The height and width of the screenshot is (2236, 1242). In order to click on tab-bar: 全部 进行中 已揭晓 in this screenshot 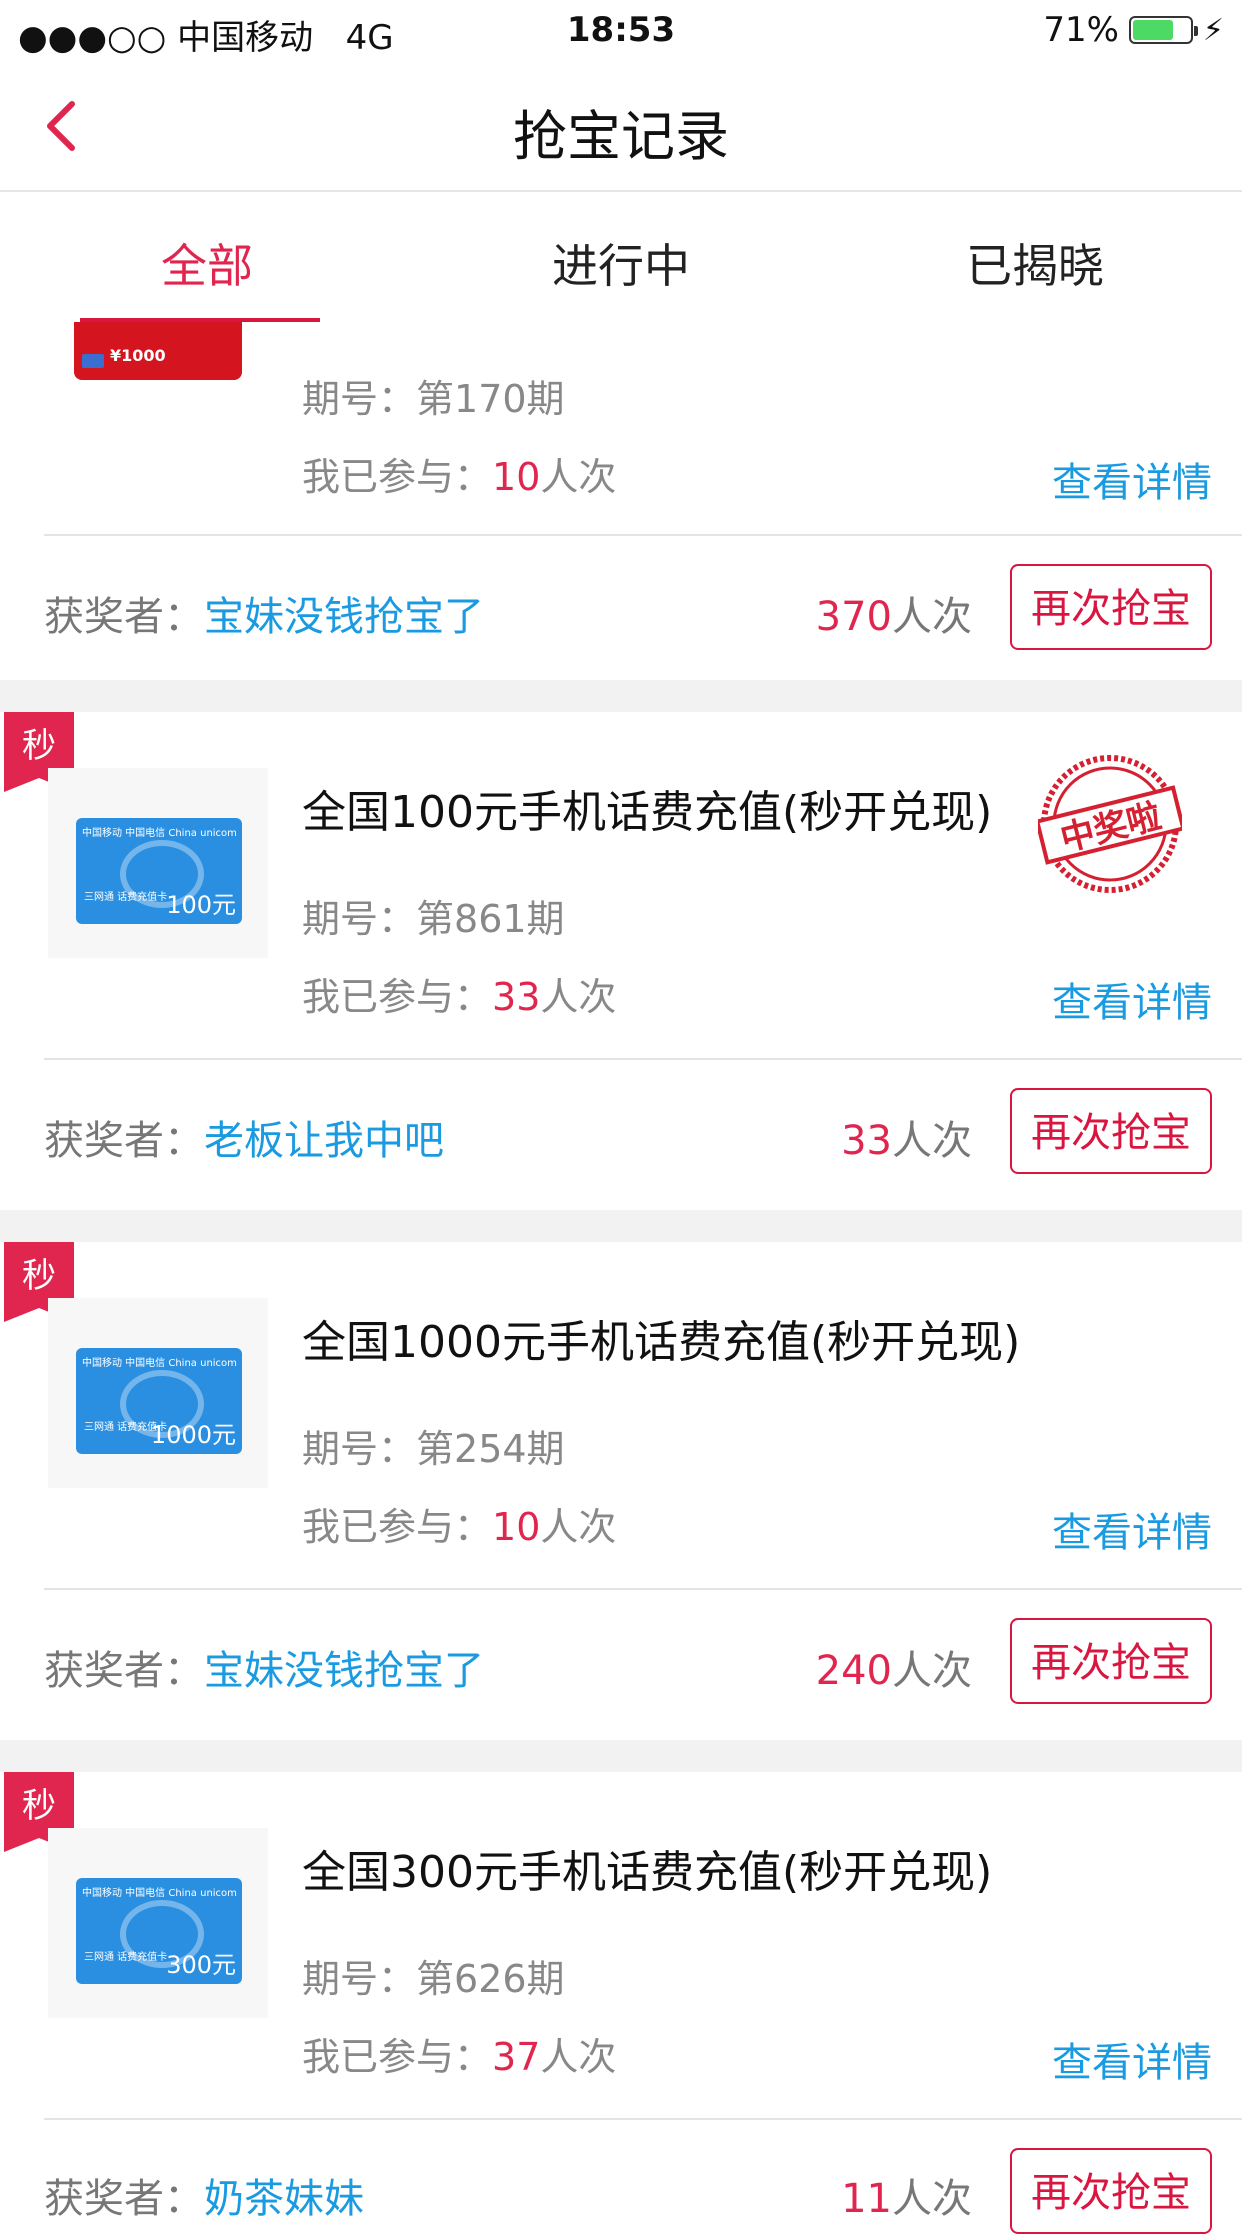, I will do `click(621, 259)`.